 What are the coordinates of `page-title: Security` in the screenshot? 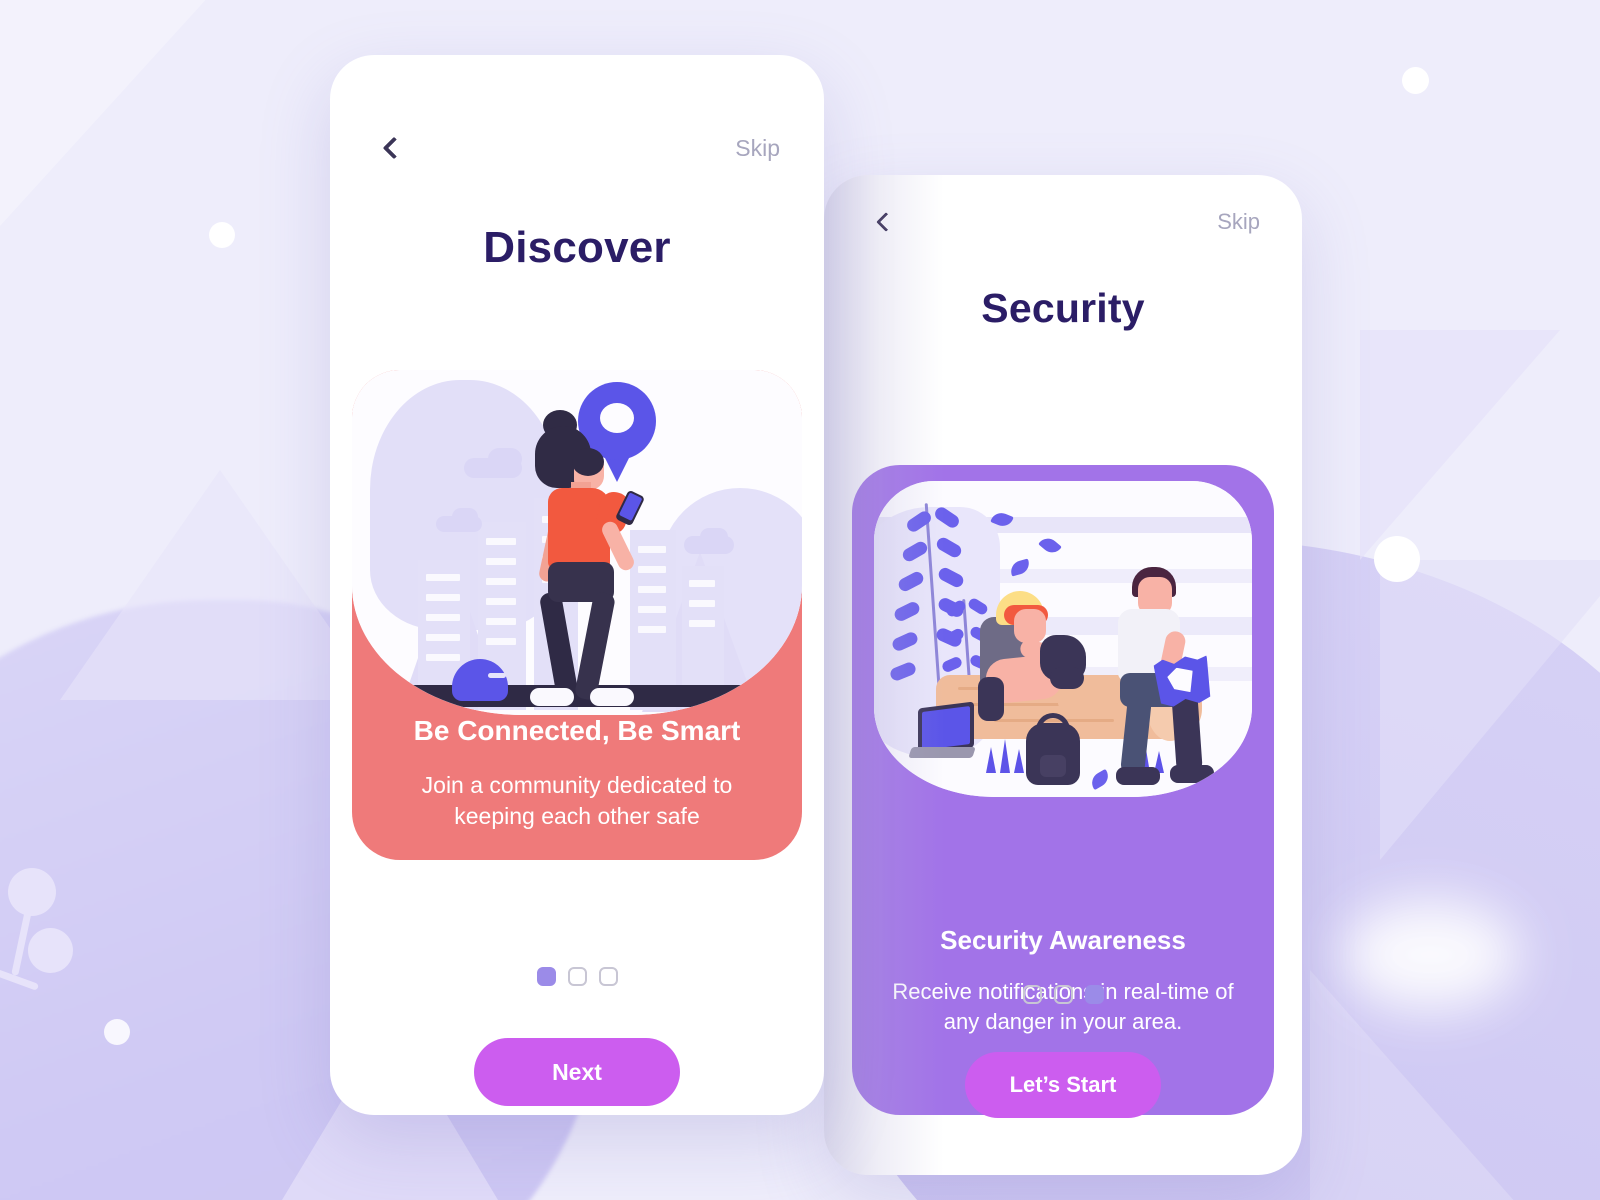 It's located at (1063, 308).